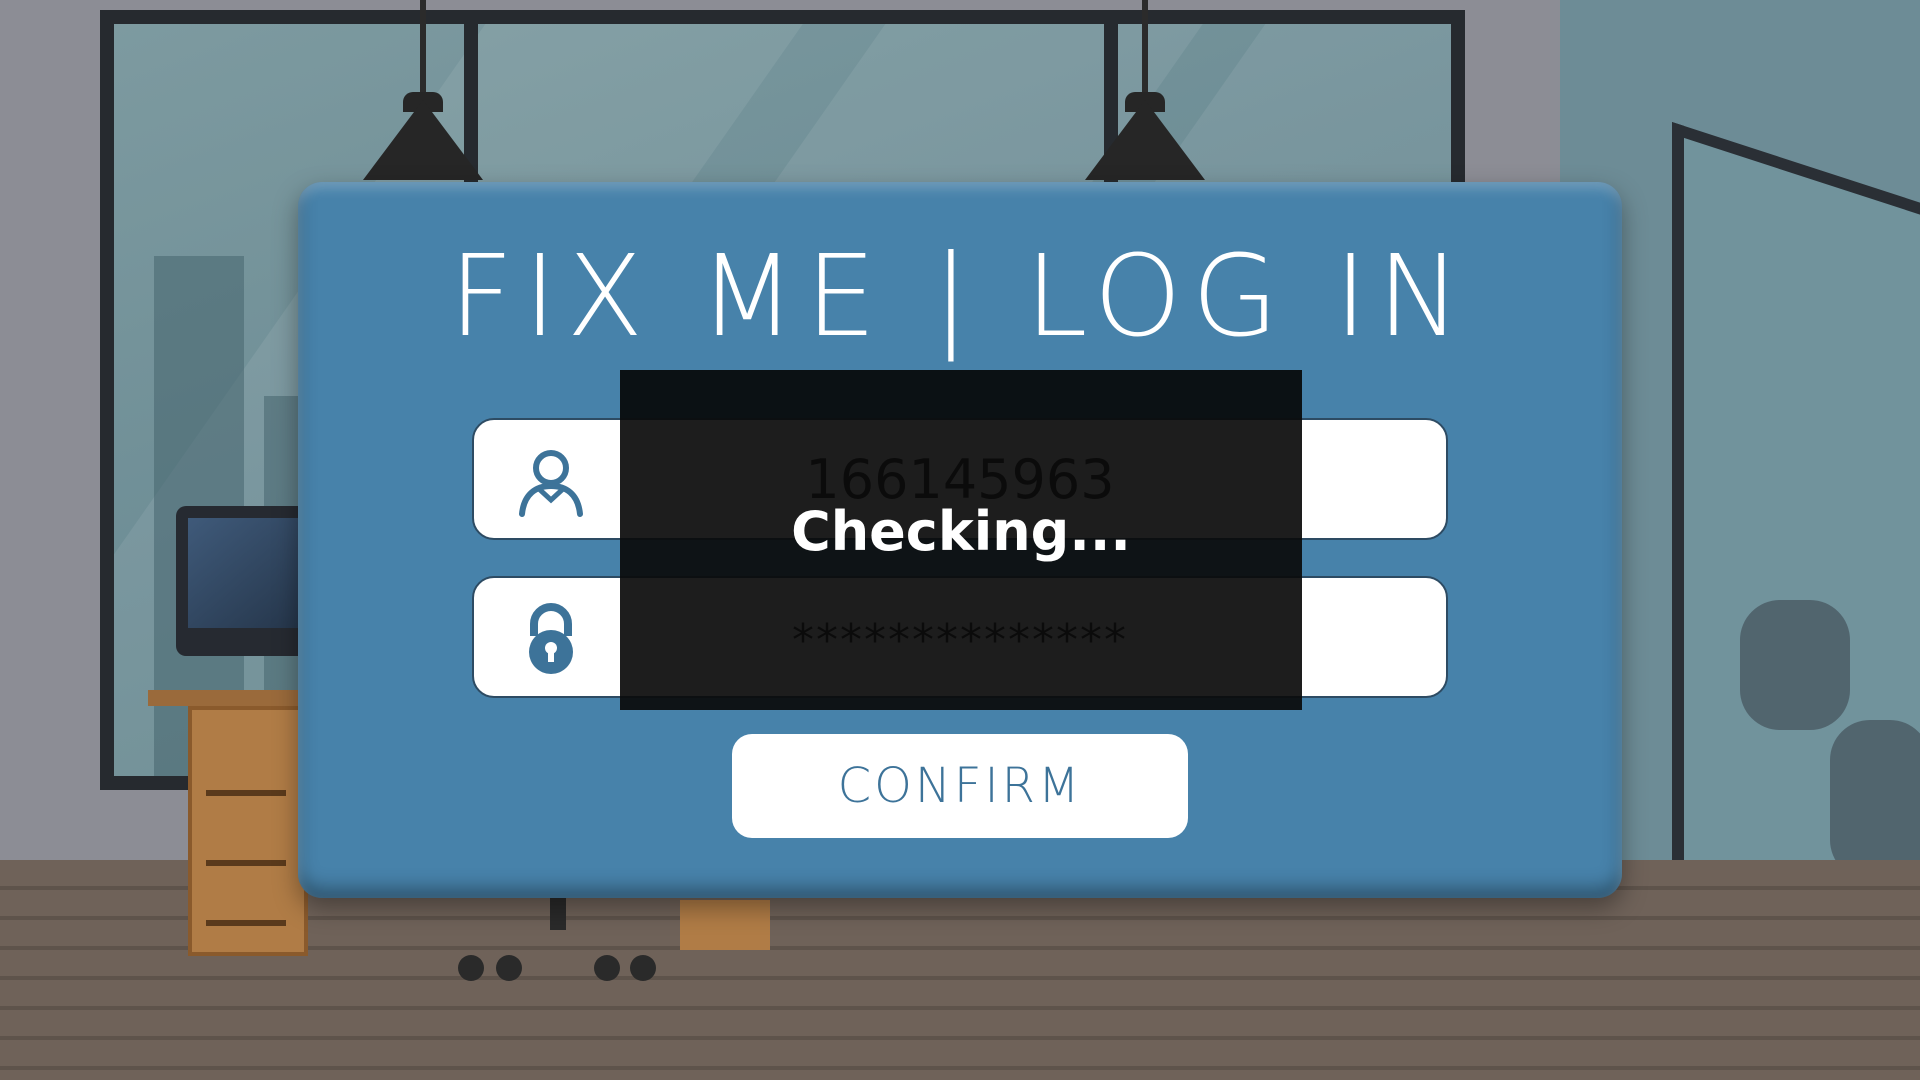  Describe the element at coordinates (961, 394) in the screenshot. I see `overlay-header` at that location.